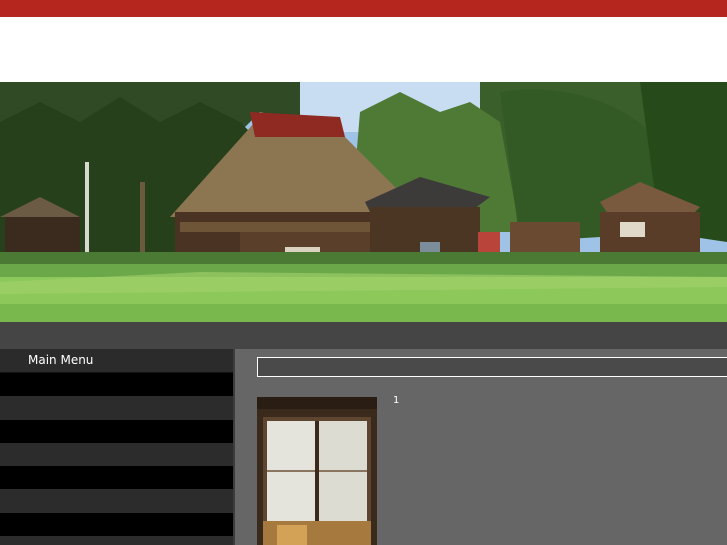 Image resolution: width=727 pixels, height=545 pixels. Describe the element at coordinates (560, 401) in the screenshot. I see `body-text: 1` at that location.